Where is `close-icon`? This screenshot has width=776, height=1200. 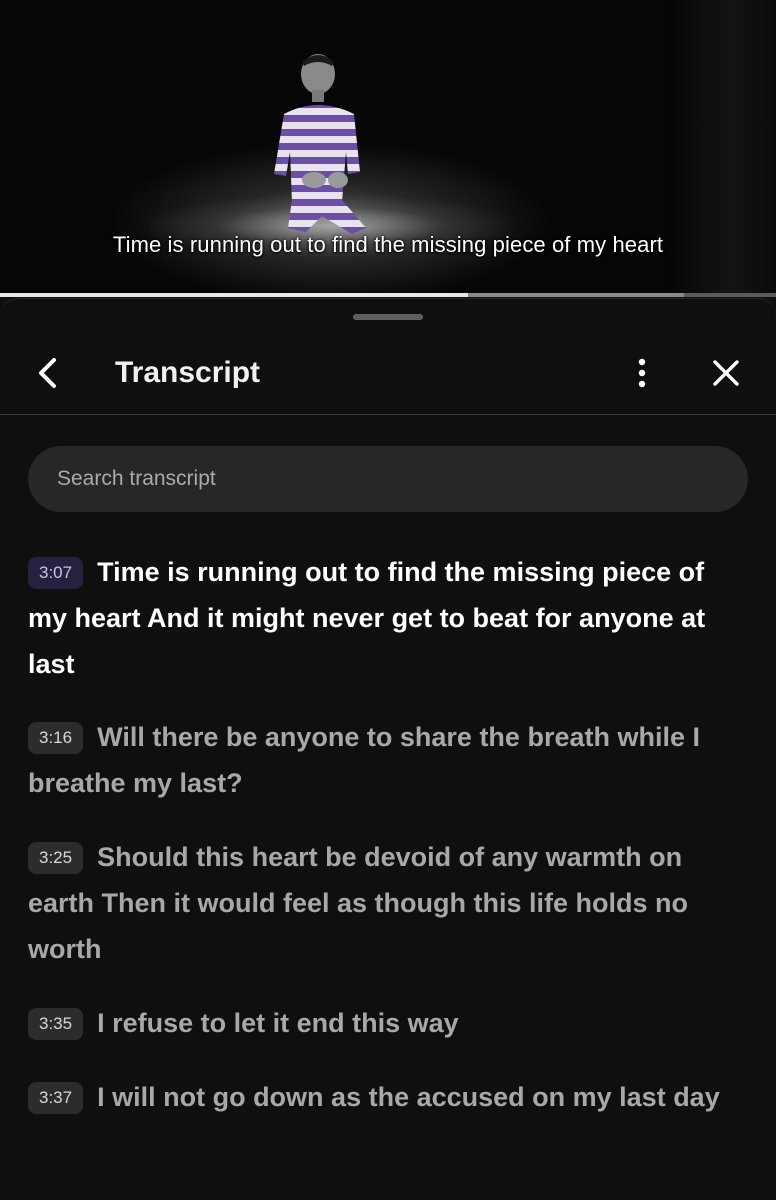
close-icon is located at coordinates (726, 373).